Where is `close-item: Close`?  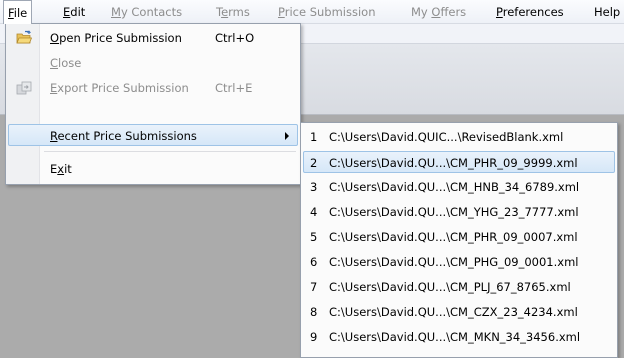
close-item: Close is located at coordinates (153, 63).